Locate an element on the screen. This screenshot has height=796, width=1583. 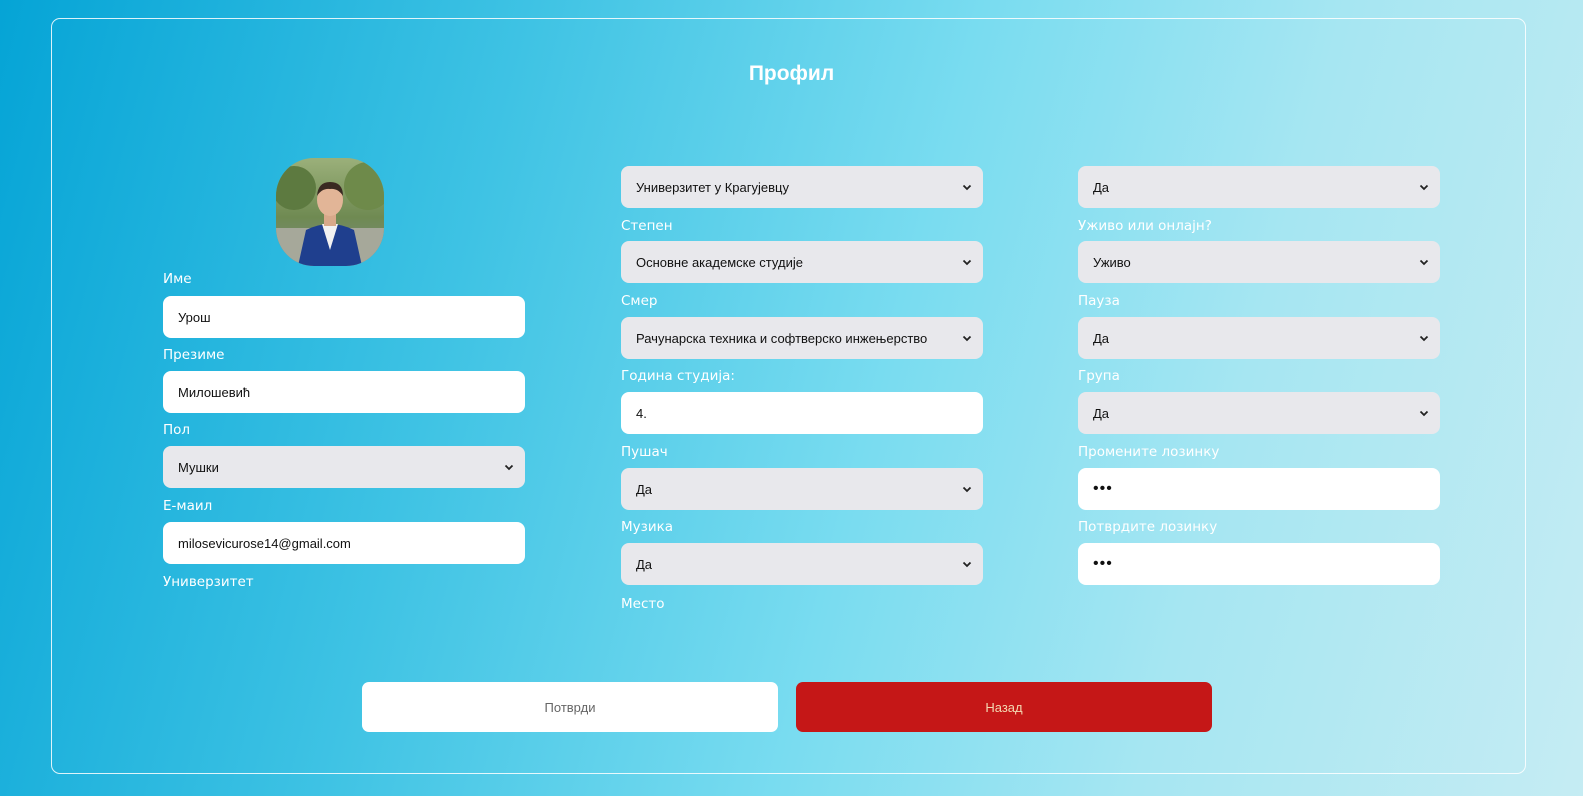
confirm-password-input: ••• is located at coordinates (1259, 564).